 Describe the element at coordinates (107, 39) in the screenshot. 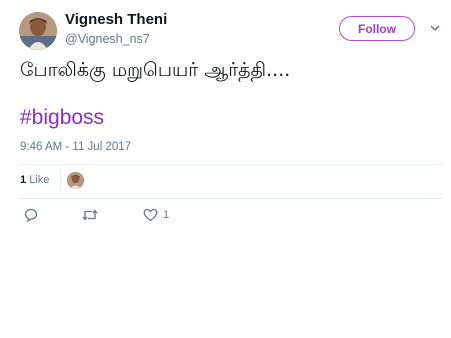

I see `user-handle: @Vignesh_ns7` at that location.